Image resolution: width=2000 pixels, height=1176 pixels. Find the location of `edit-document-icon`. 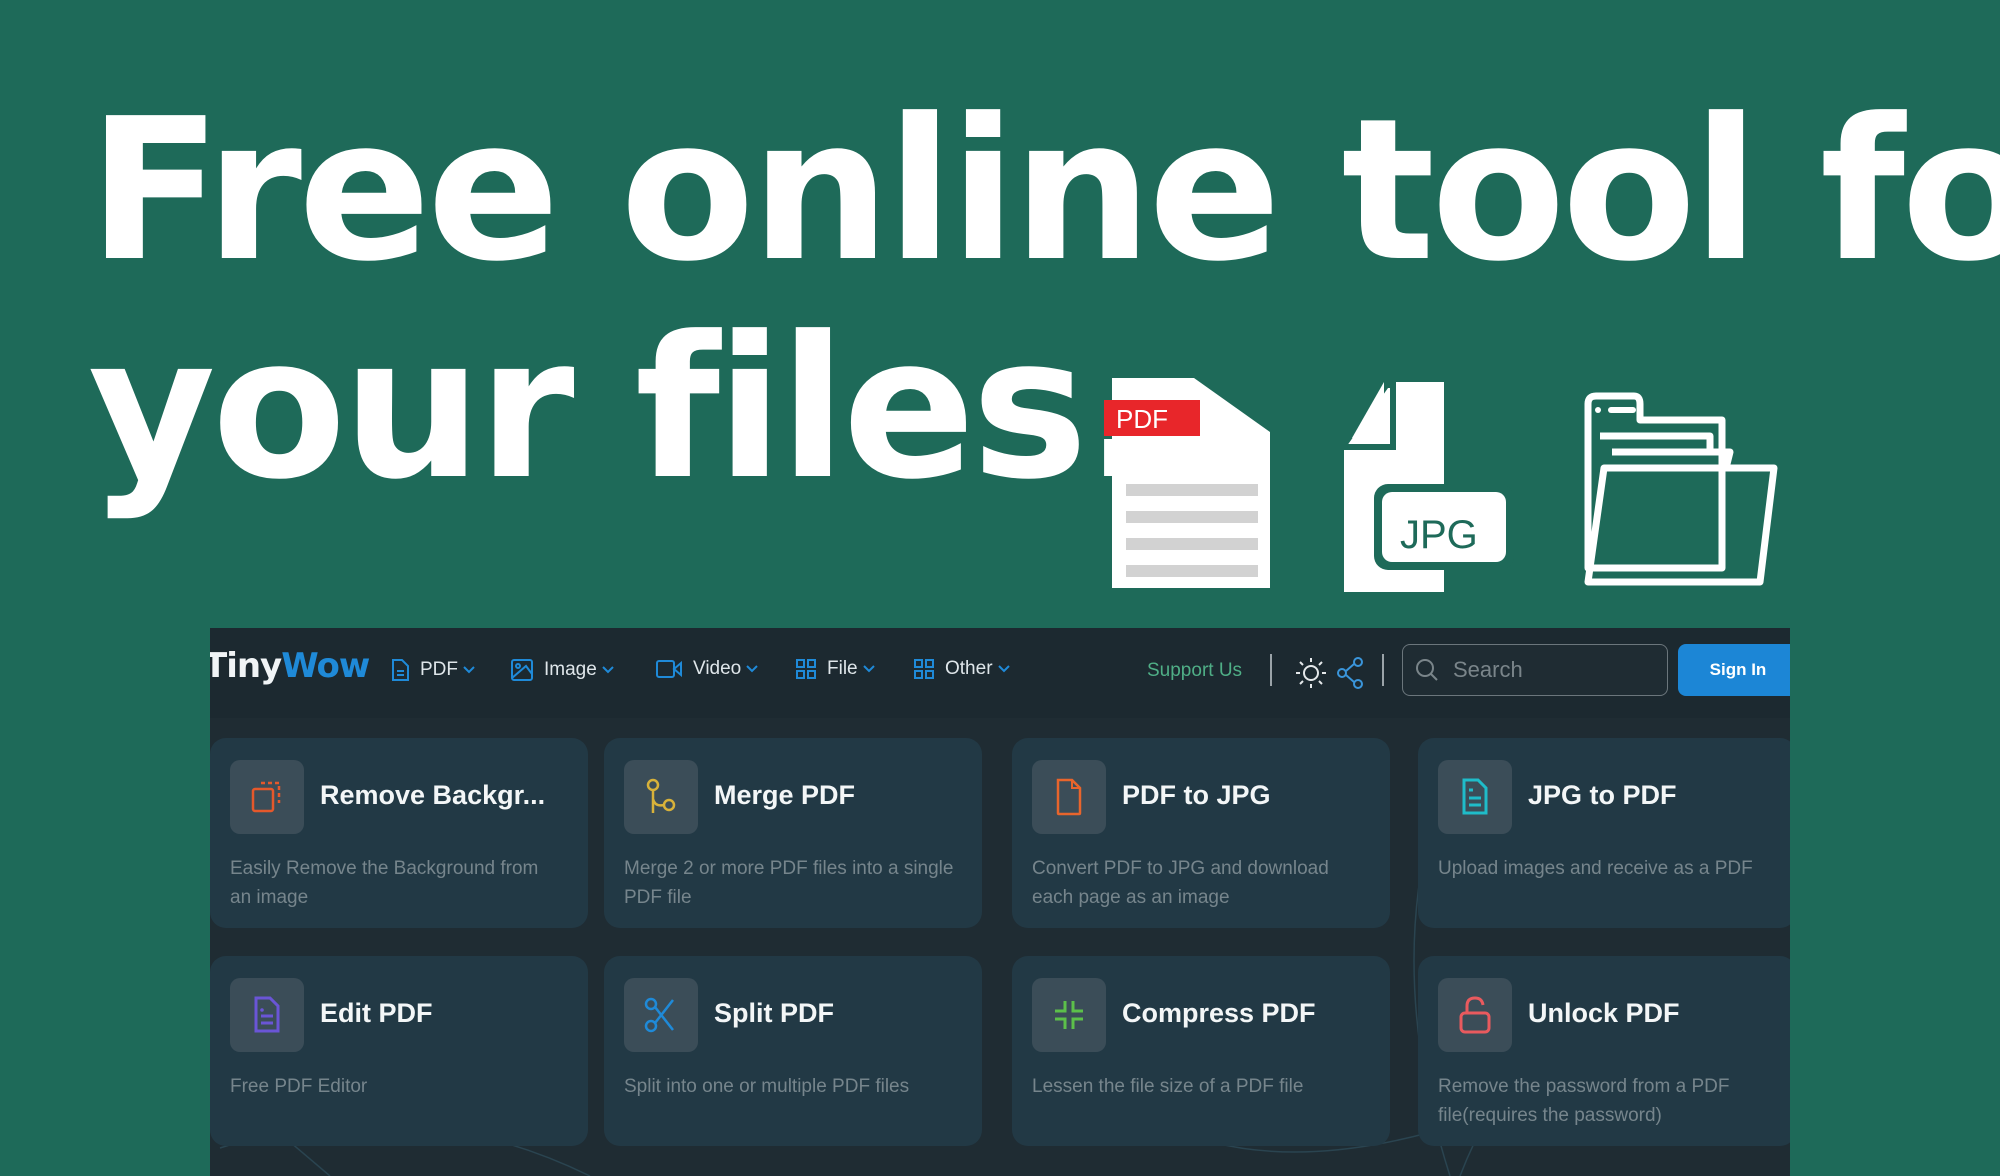

edit-document-icon is located at coordinates (267, 1014).